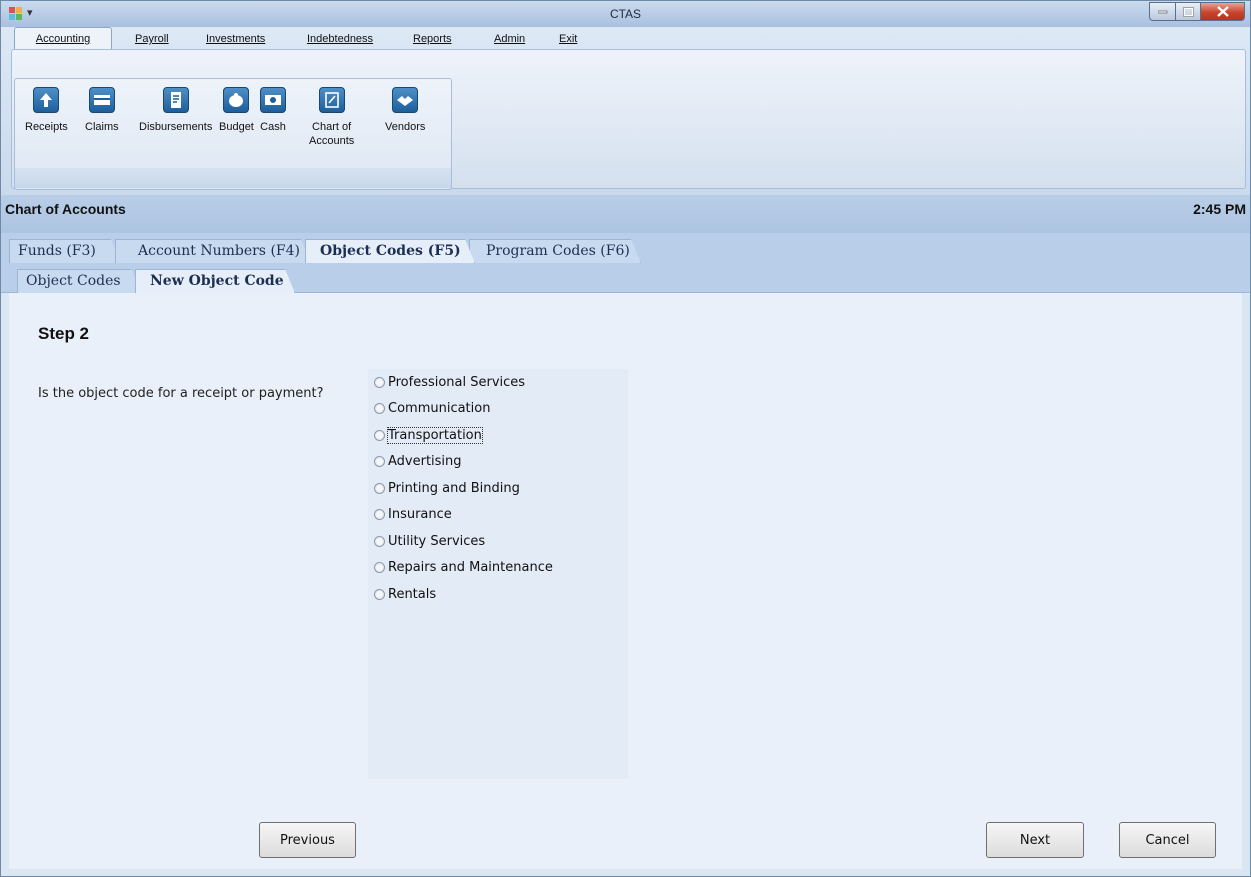 The height and width of the screenshot is (877, 1251). Describe the element at coordinates (437, 541) in the screenshot. I see `radio-option-label: Utility Services` at that location.